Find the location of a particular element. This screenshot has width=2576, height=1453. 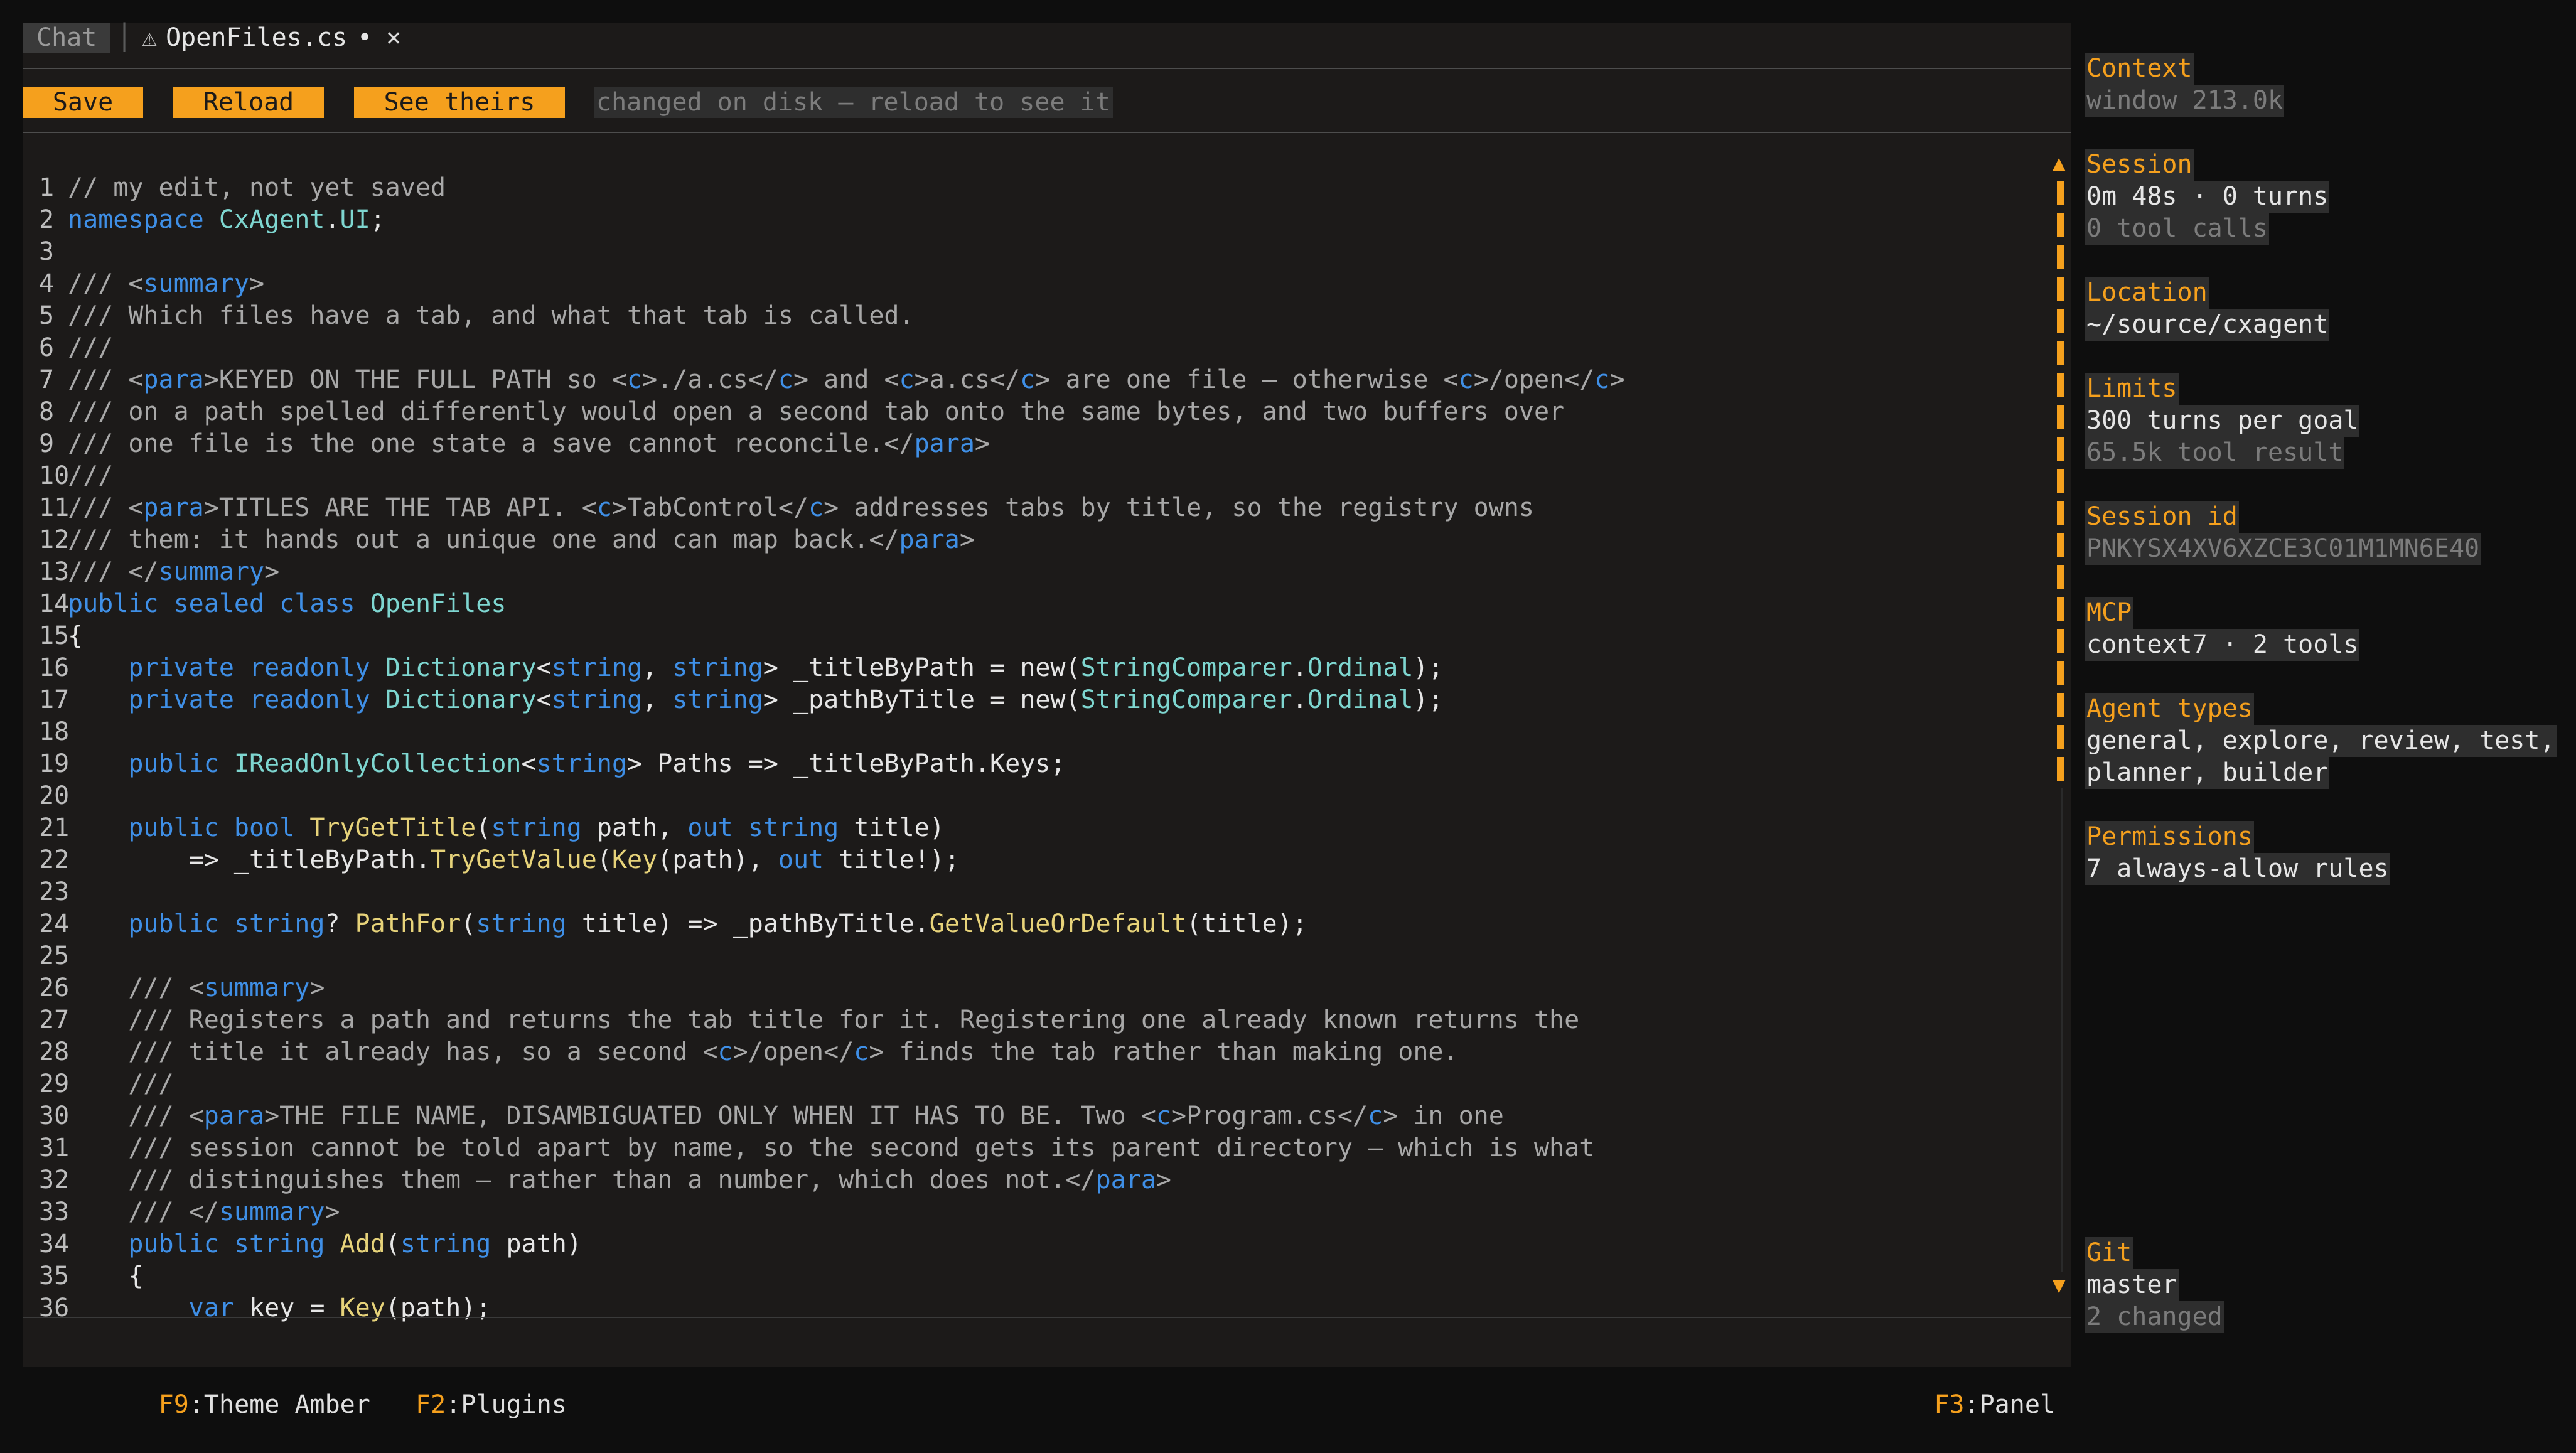

code-line: 2 namespace CxAgent.UI; is located at coordinates (1033, 220).